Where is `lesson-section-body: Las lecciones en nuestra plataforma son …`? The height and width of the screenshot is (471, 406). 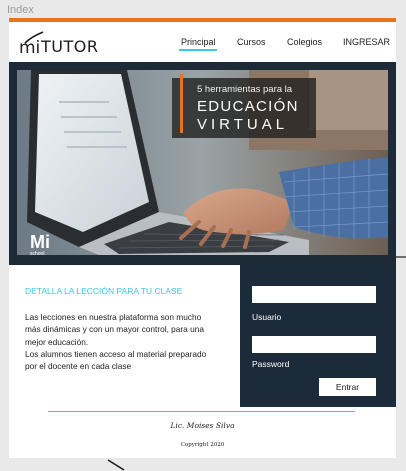 lesson-section-body: Las lecciones en nuestra plataforma son … is located at coordinates (116, 342).